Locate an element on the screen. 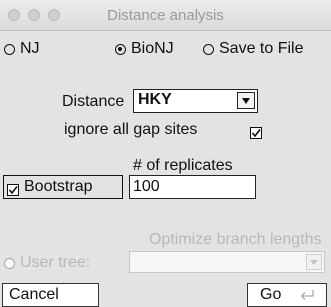 Image resolution: width=331 pixels, height=307 pixels. title-bar: Distance analysis is located at coordinates (165, 15).